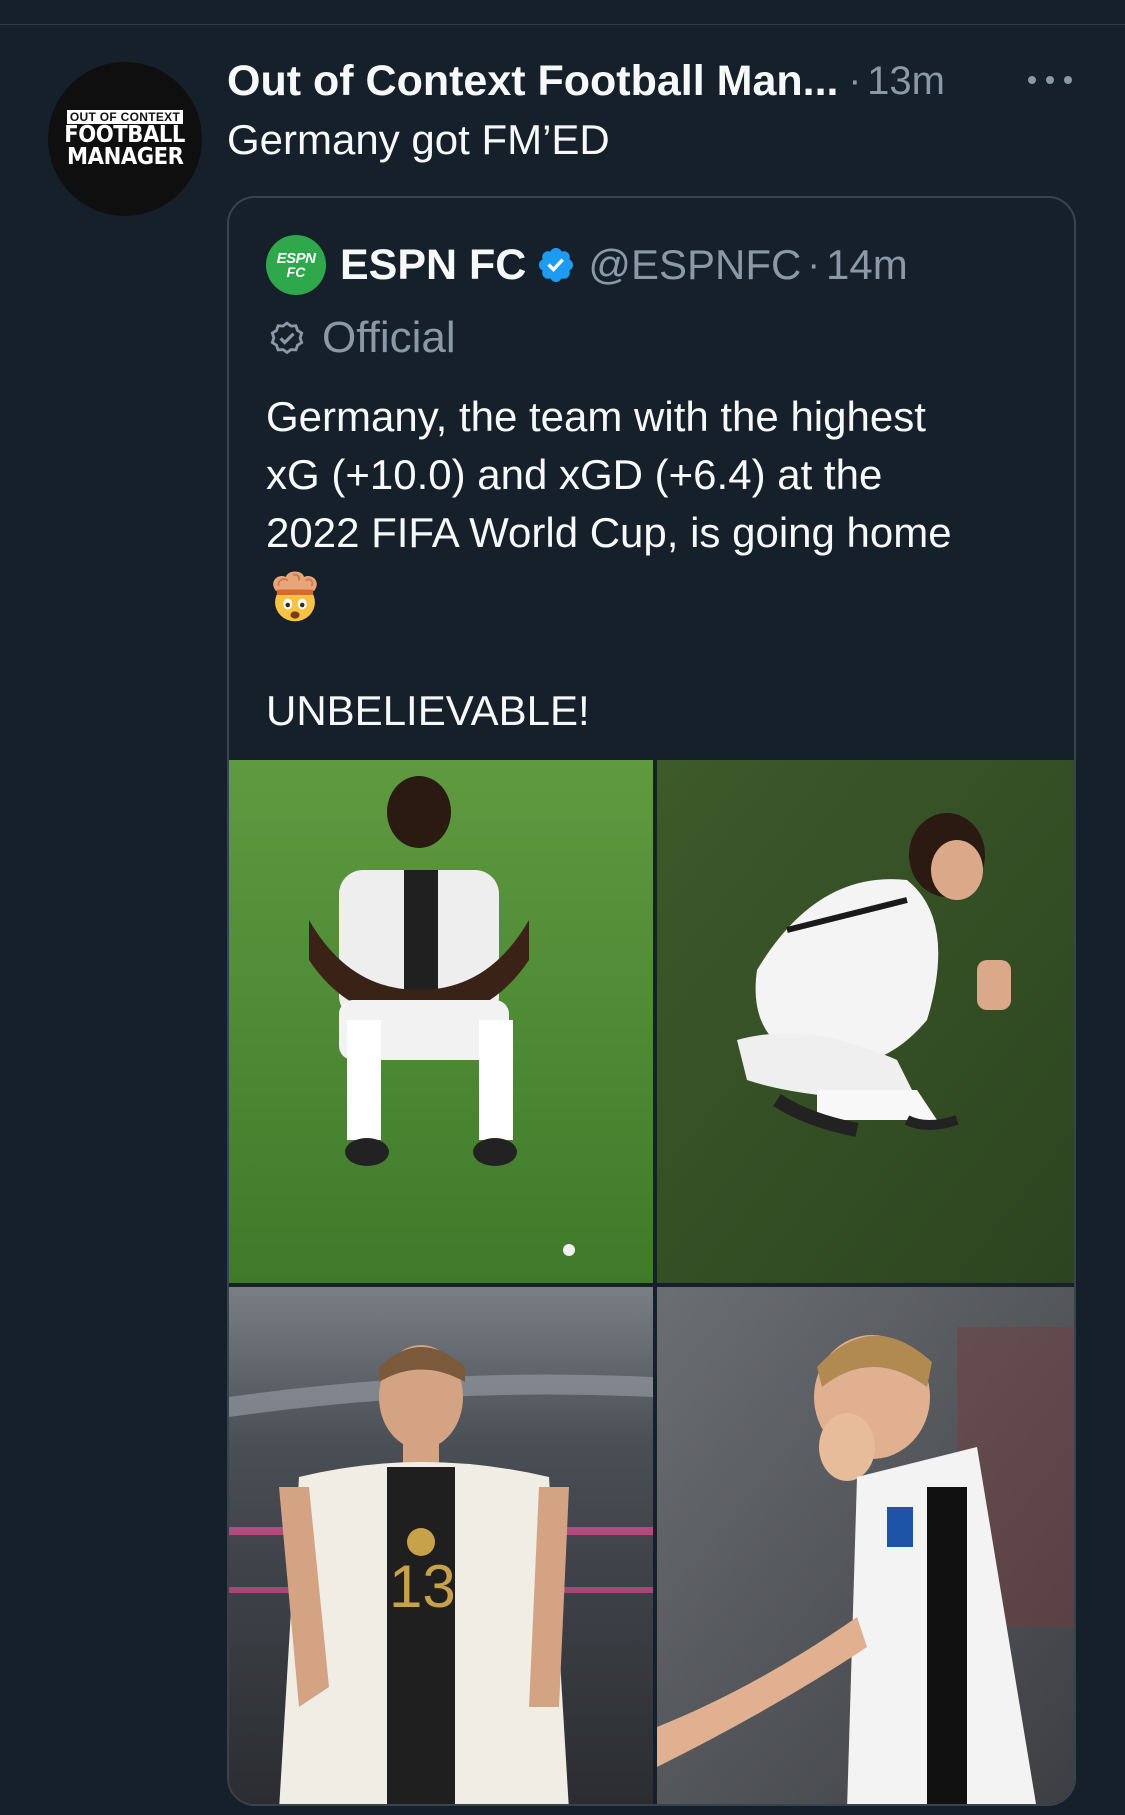 The height and width of the screenshot is (1815, 1125). What do you see at coordinates (418, 139) in the screenshot?
I see `tweet-text: Germany got FM’ED` at bounding box center [418, 139].